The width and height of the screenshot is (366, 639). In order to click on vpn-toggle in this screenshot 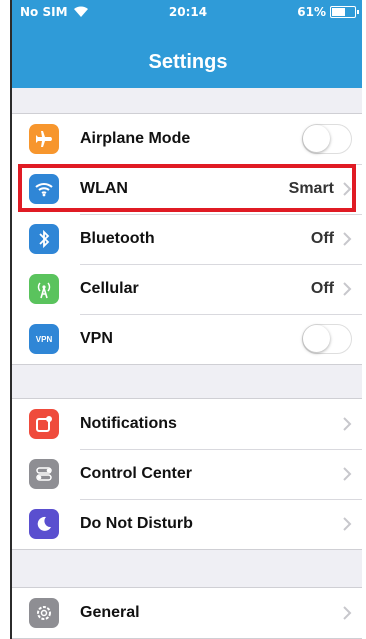, I will do `click(327, 339)`.